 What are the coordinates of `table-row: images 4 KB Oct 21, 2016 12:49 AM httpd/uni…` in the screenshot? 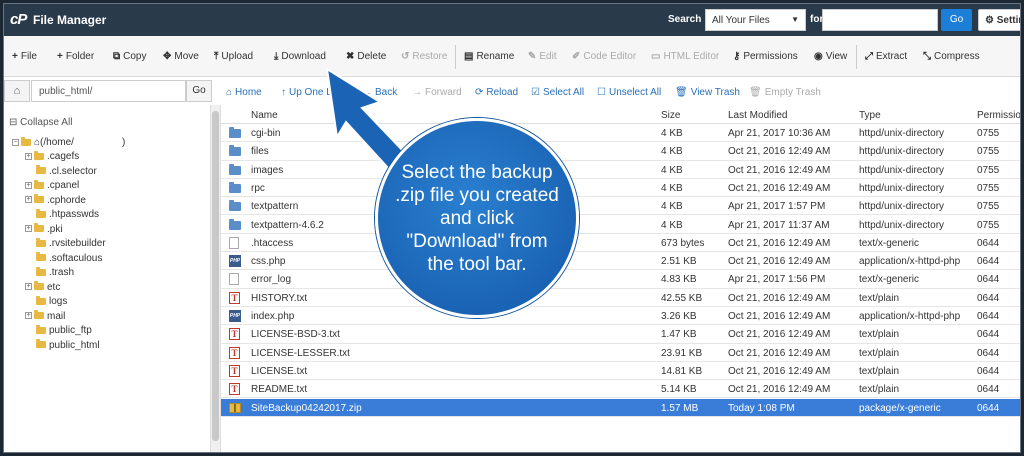 It's located at (620, 170).